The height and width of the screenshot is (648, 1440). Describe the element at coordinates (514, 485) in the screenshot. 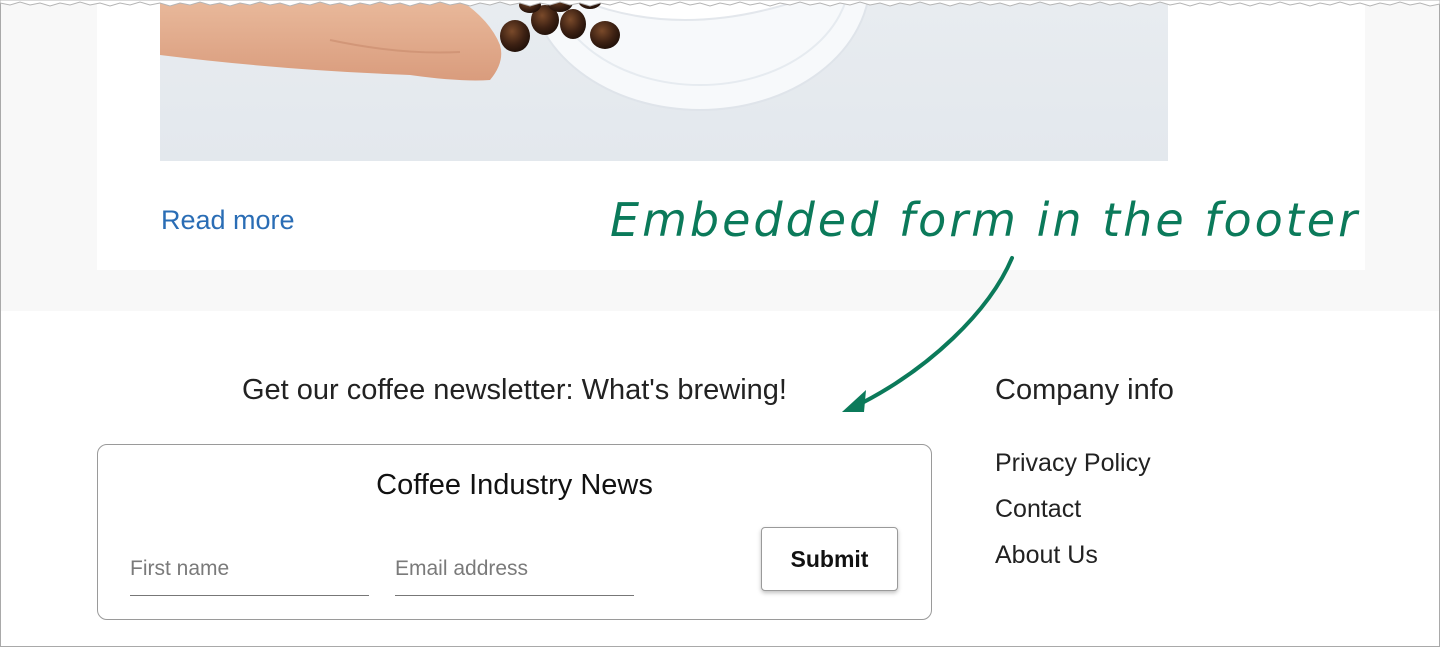

I see `form-title: Coffee Industry News` at that location.